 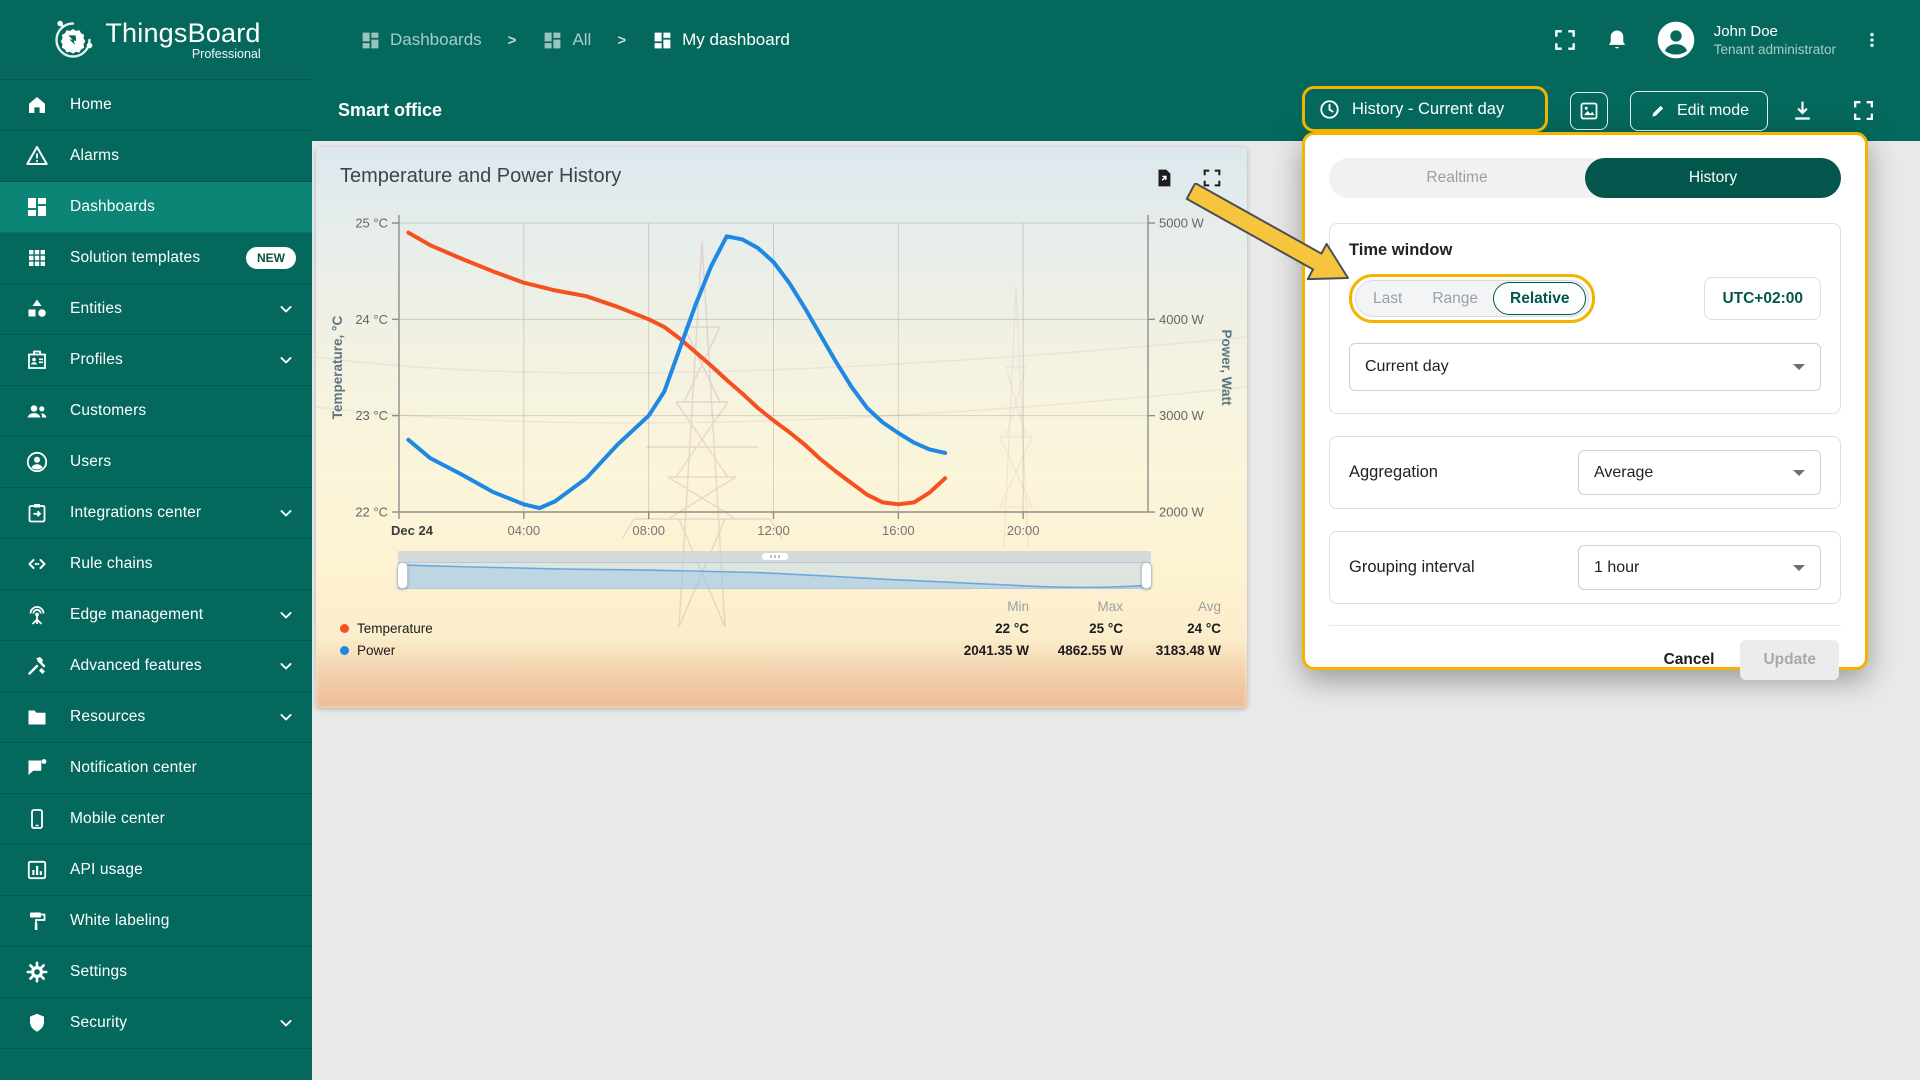 I want to click on scrubber-handle-left, so click(x=402, y=575).